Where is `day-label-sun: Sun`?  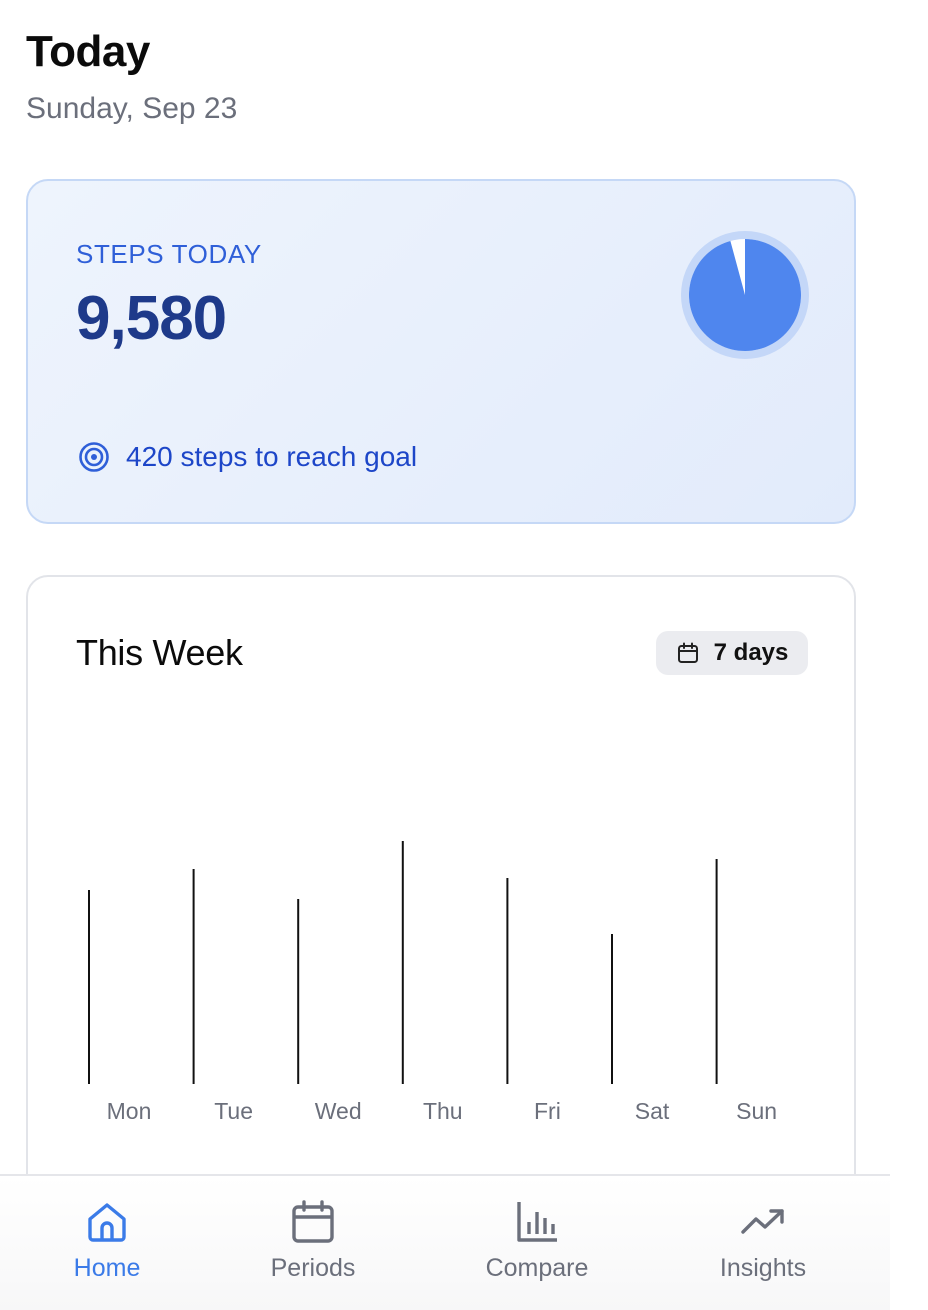
day-label-sun: Sun is located at coordinates (756, 1111).